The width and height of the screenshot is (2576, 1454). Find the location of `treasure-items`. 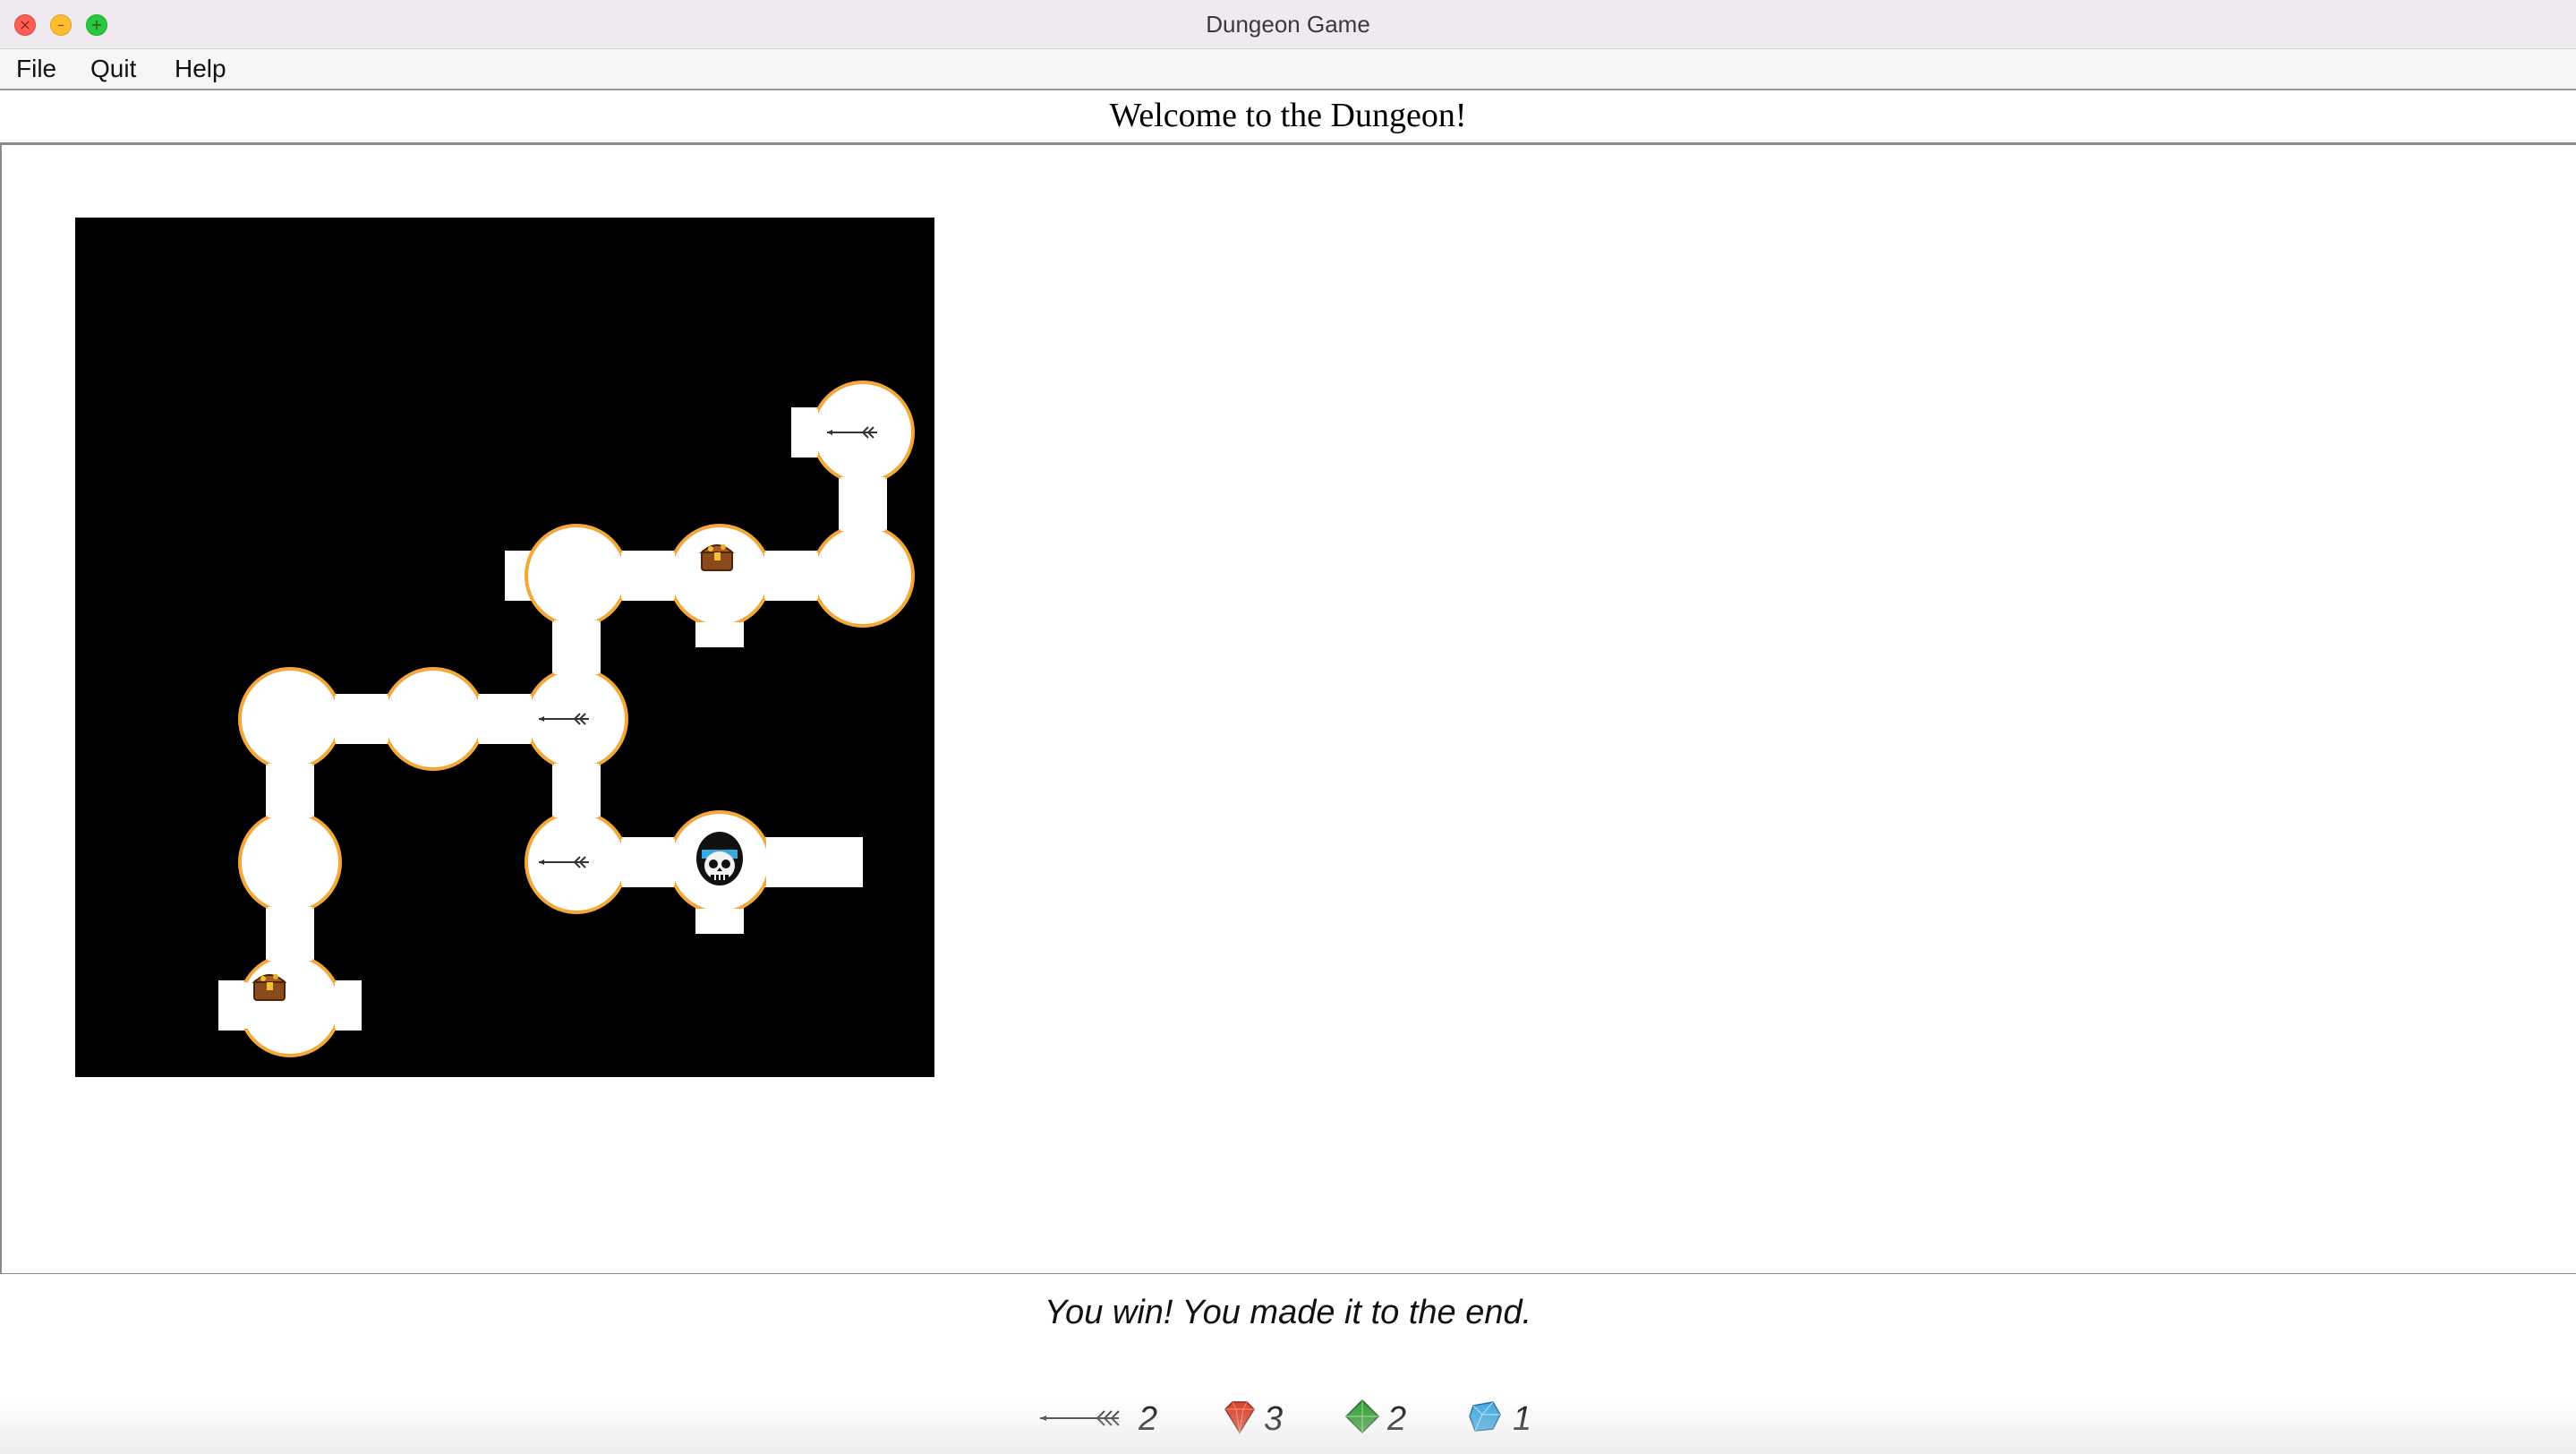

treasure-items is located at coordinates (493, 772).